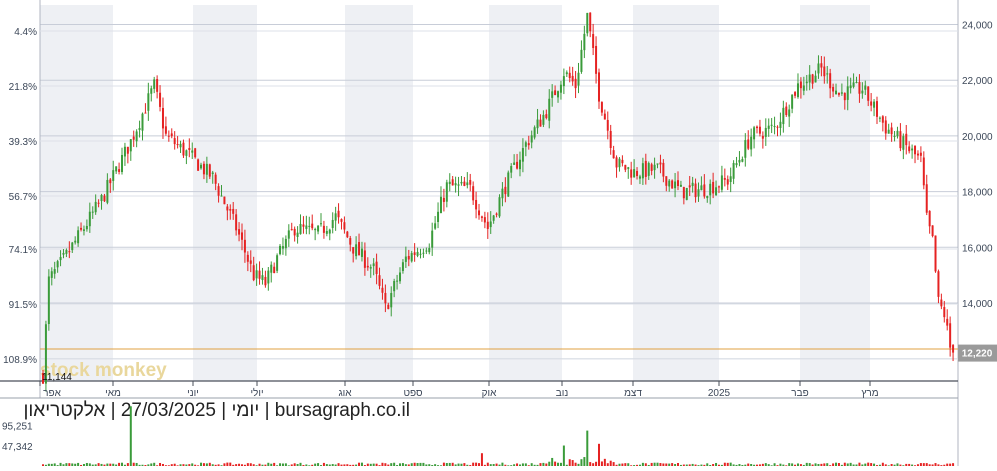 This screenshot has height=471, width=997. I want to click on x-axis: אפר מאי יוני יולי אוג ספט אוק נוב דצמ 2025 פבר מרץ, so click(459, 390).